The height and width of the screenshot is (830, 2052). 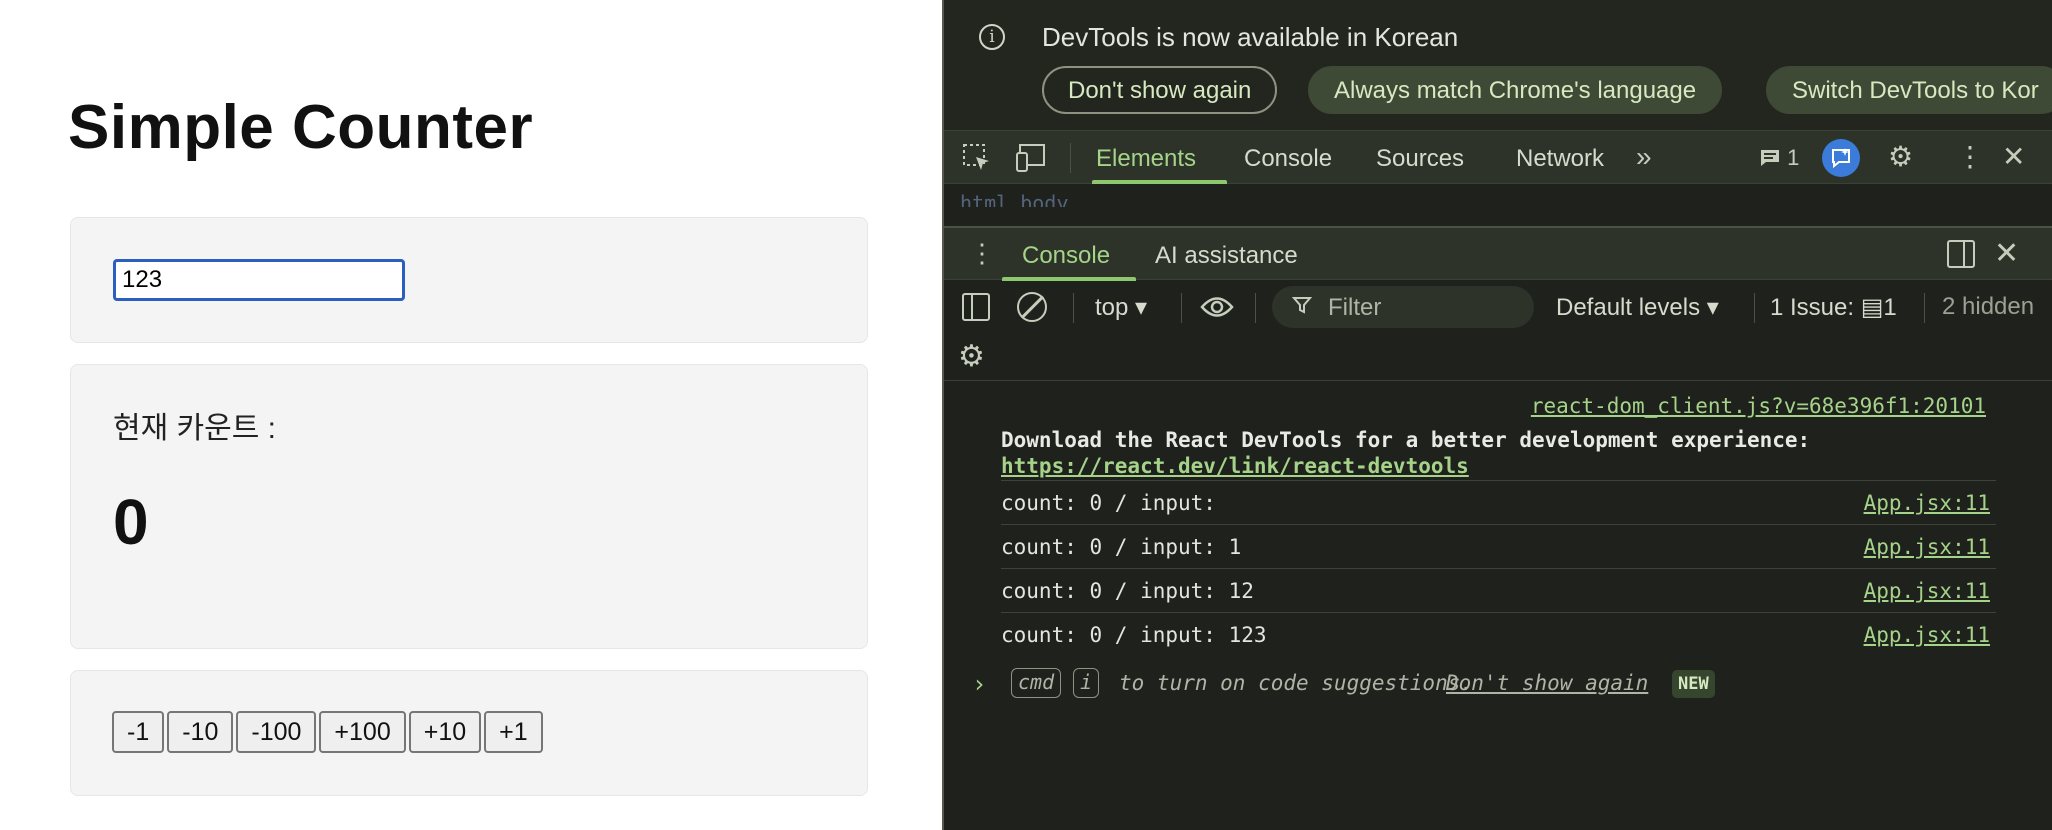 What do you see at coordinates (1288, 159) in the screenshot?
I see `tab-console: Console` at bounding box center [1288, 159].